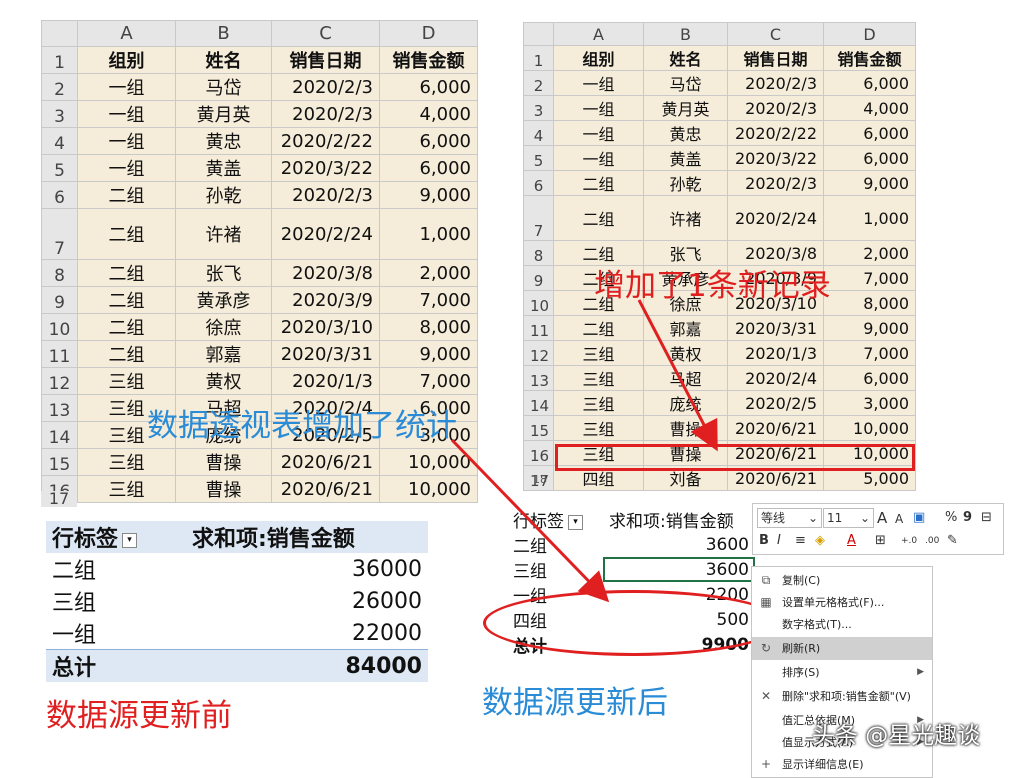  What do you see at coordinates (530, 520) in the screenshot?
I see `arrow-to-pivot` at bounding box center [530, 520].